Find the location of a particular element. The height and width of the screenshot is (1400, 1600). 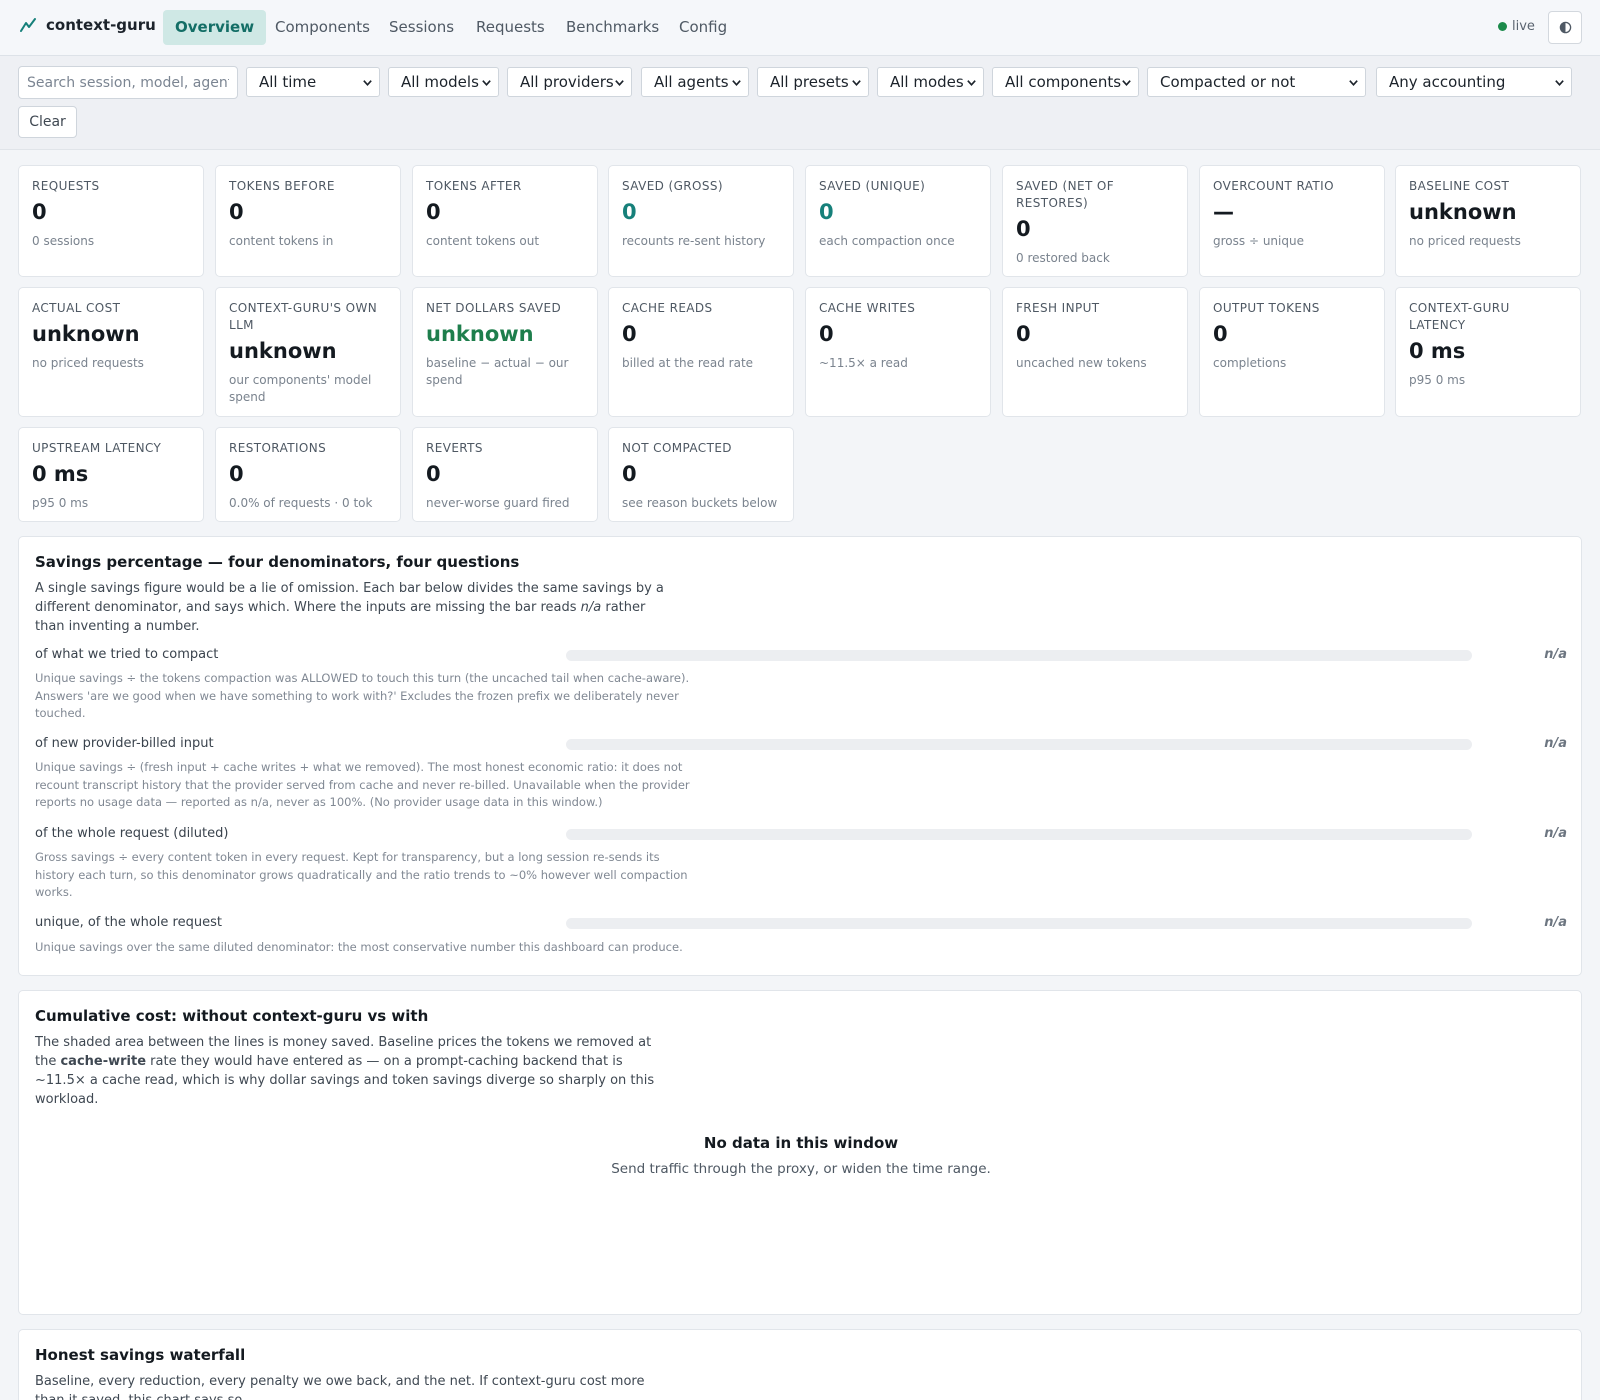

stat-sub: ~11.5× a read is located at coordinates (863, 363).